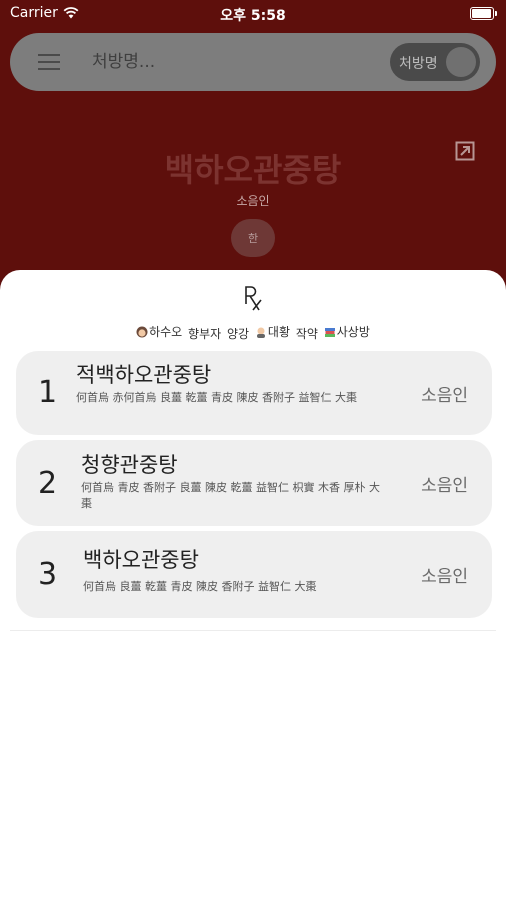  What do you see at coordinates (129, 465) in the screenshot?
I see `result-name: 청향관중탕` at bounding box center [129, 465].